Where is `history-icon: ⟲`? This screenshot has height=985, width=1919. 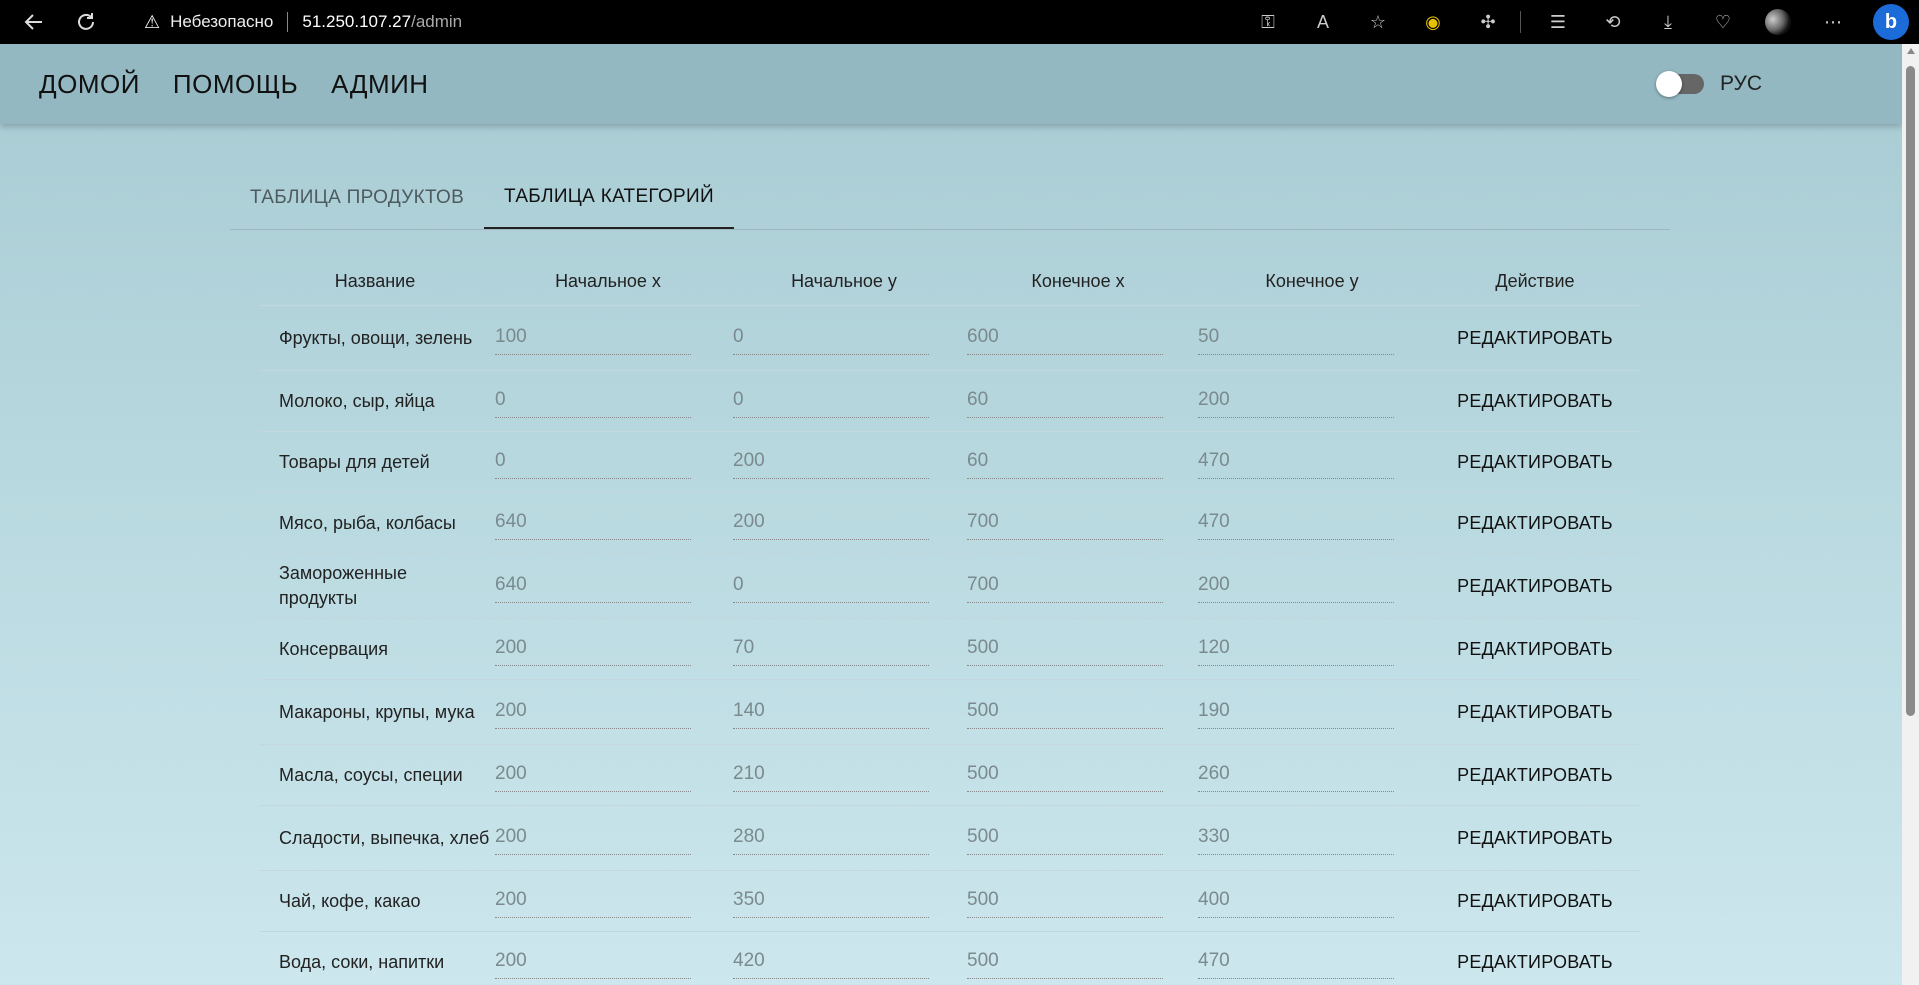 history-icon: ⟲ is located at coordinates (1613, 22).